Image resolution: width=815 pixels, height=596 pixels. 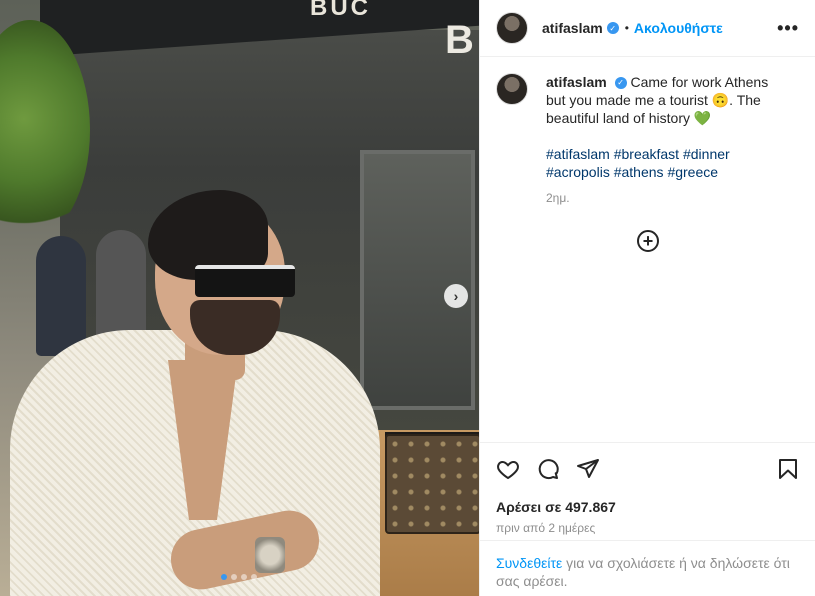 I want to click on share-icon, so click(x=588, y=469).